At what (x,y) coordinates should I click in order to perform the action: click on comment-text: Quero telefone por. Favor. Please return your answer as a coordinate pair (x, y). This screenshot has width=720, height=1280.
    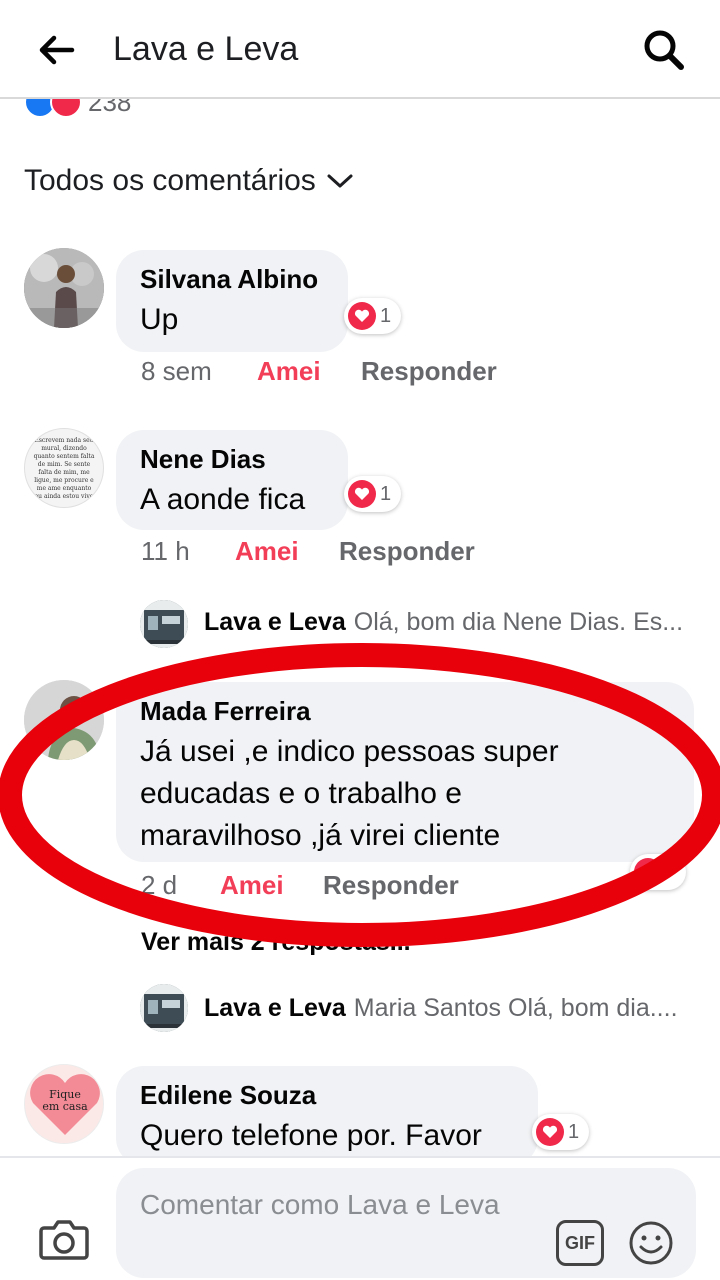
    Looking at the image, I should click on (311, 1135).